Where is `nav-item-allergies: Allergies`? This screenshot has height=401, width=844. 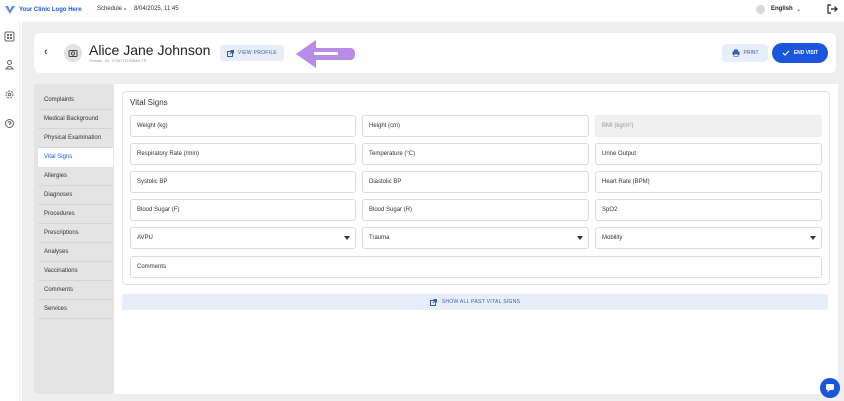 nav-item-allergies: Allergies is located at coordinates (75, 176).